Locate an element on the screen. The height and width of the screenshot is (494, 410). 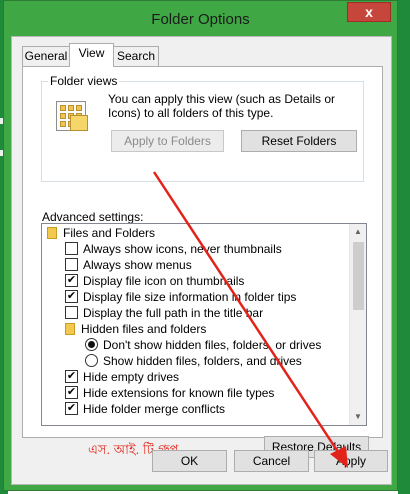
tab-label: General is located at coordinates (46, 56).